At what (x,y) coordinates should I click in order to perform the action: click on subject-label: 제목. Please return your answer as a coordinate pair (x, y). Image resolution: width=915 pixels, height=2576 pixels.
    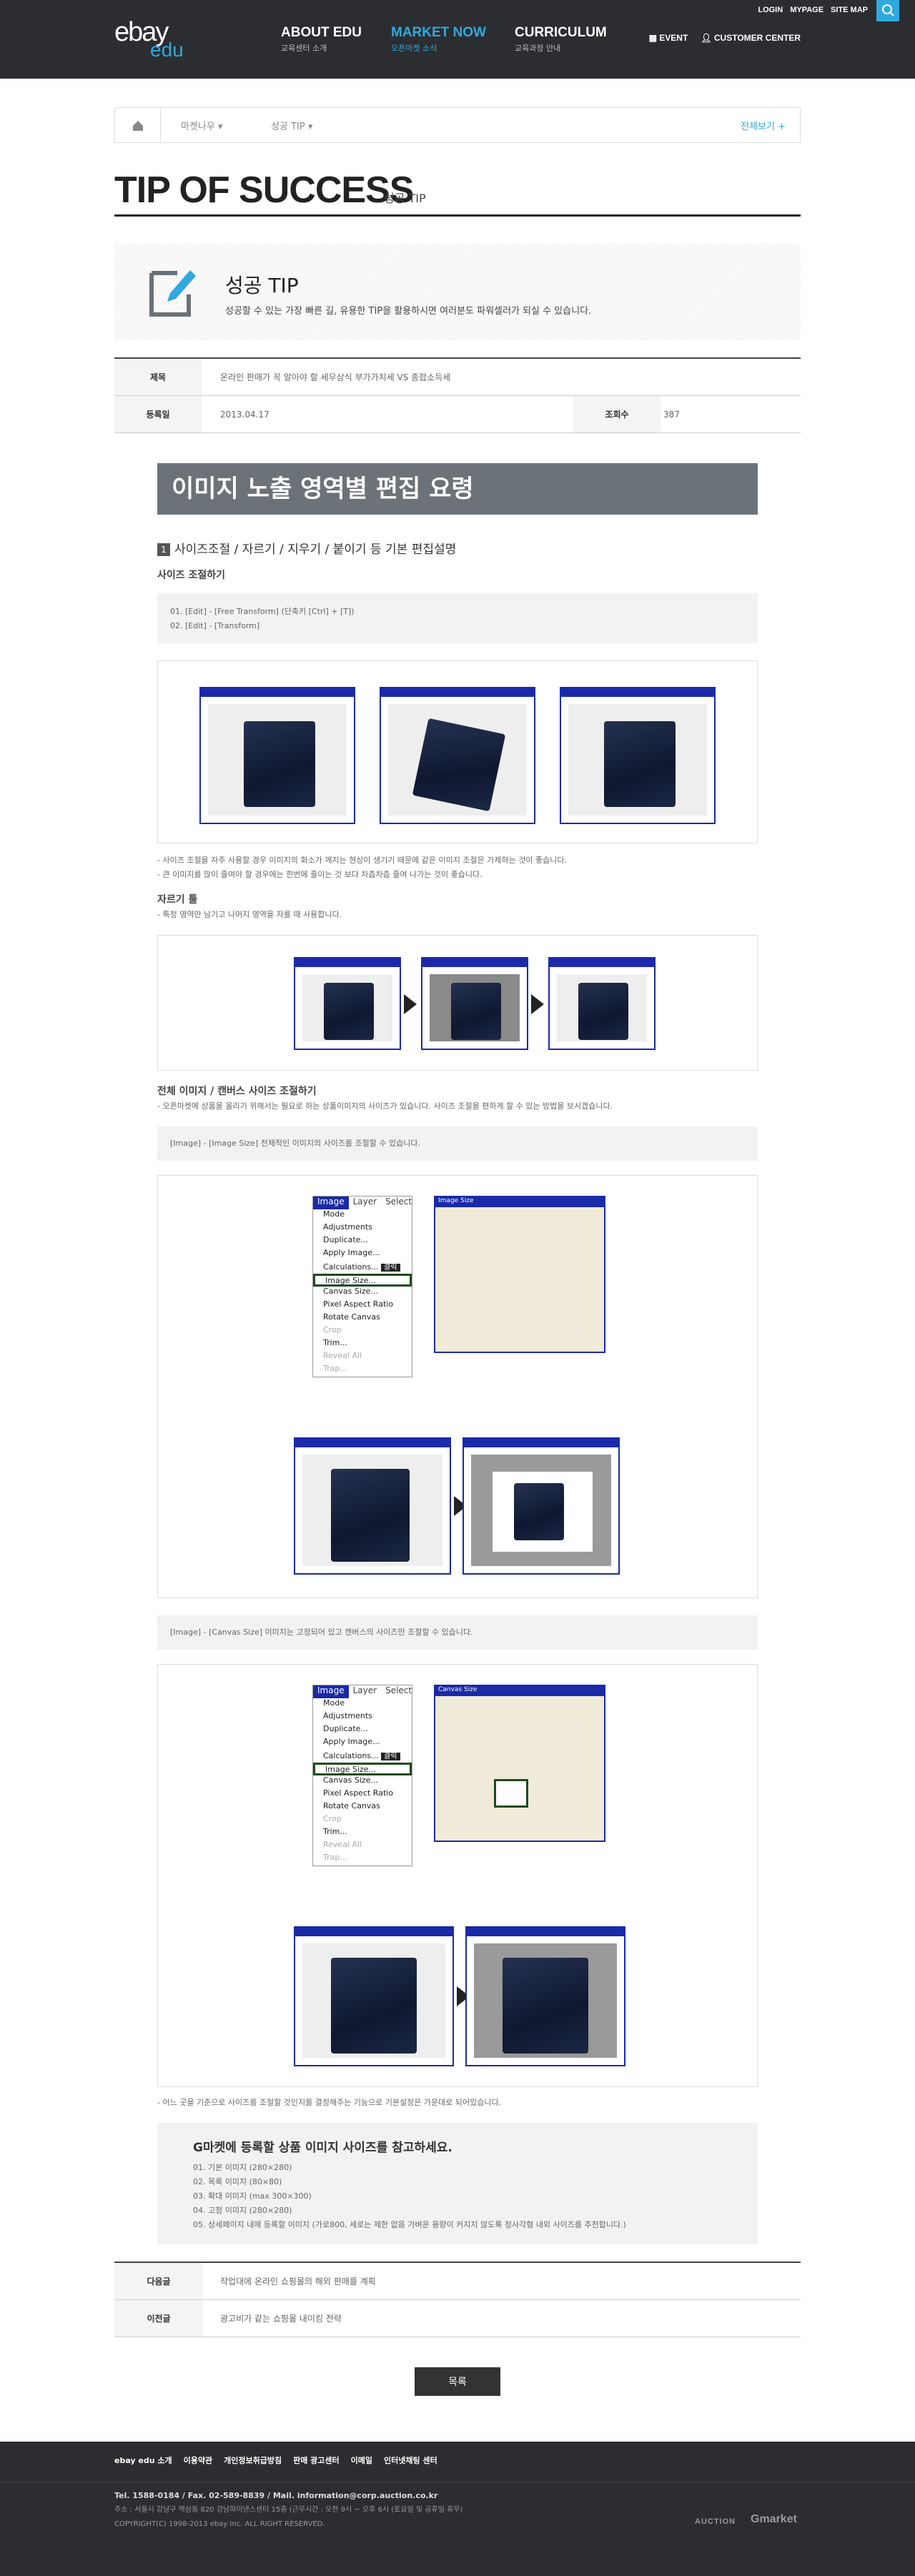
    Looking at the image, I should click on (158, 377).